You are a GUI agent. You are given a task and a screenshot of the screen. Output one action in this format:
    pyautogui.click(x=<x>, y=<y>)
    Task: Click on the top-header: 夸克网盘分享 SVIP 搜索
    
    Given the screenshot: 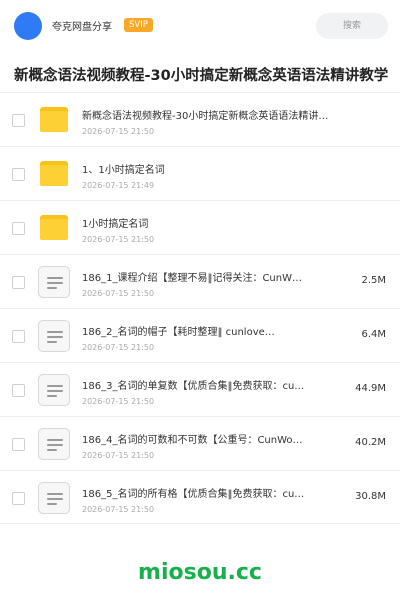 What is the action you would take?
    pyautogui.click(x=200, y=26)
    